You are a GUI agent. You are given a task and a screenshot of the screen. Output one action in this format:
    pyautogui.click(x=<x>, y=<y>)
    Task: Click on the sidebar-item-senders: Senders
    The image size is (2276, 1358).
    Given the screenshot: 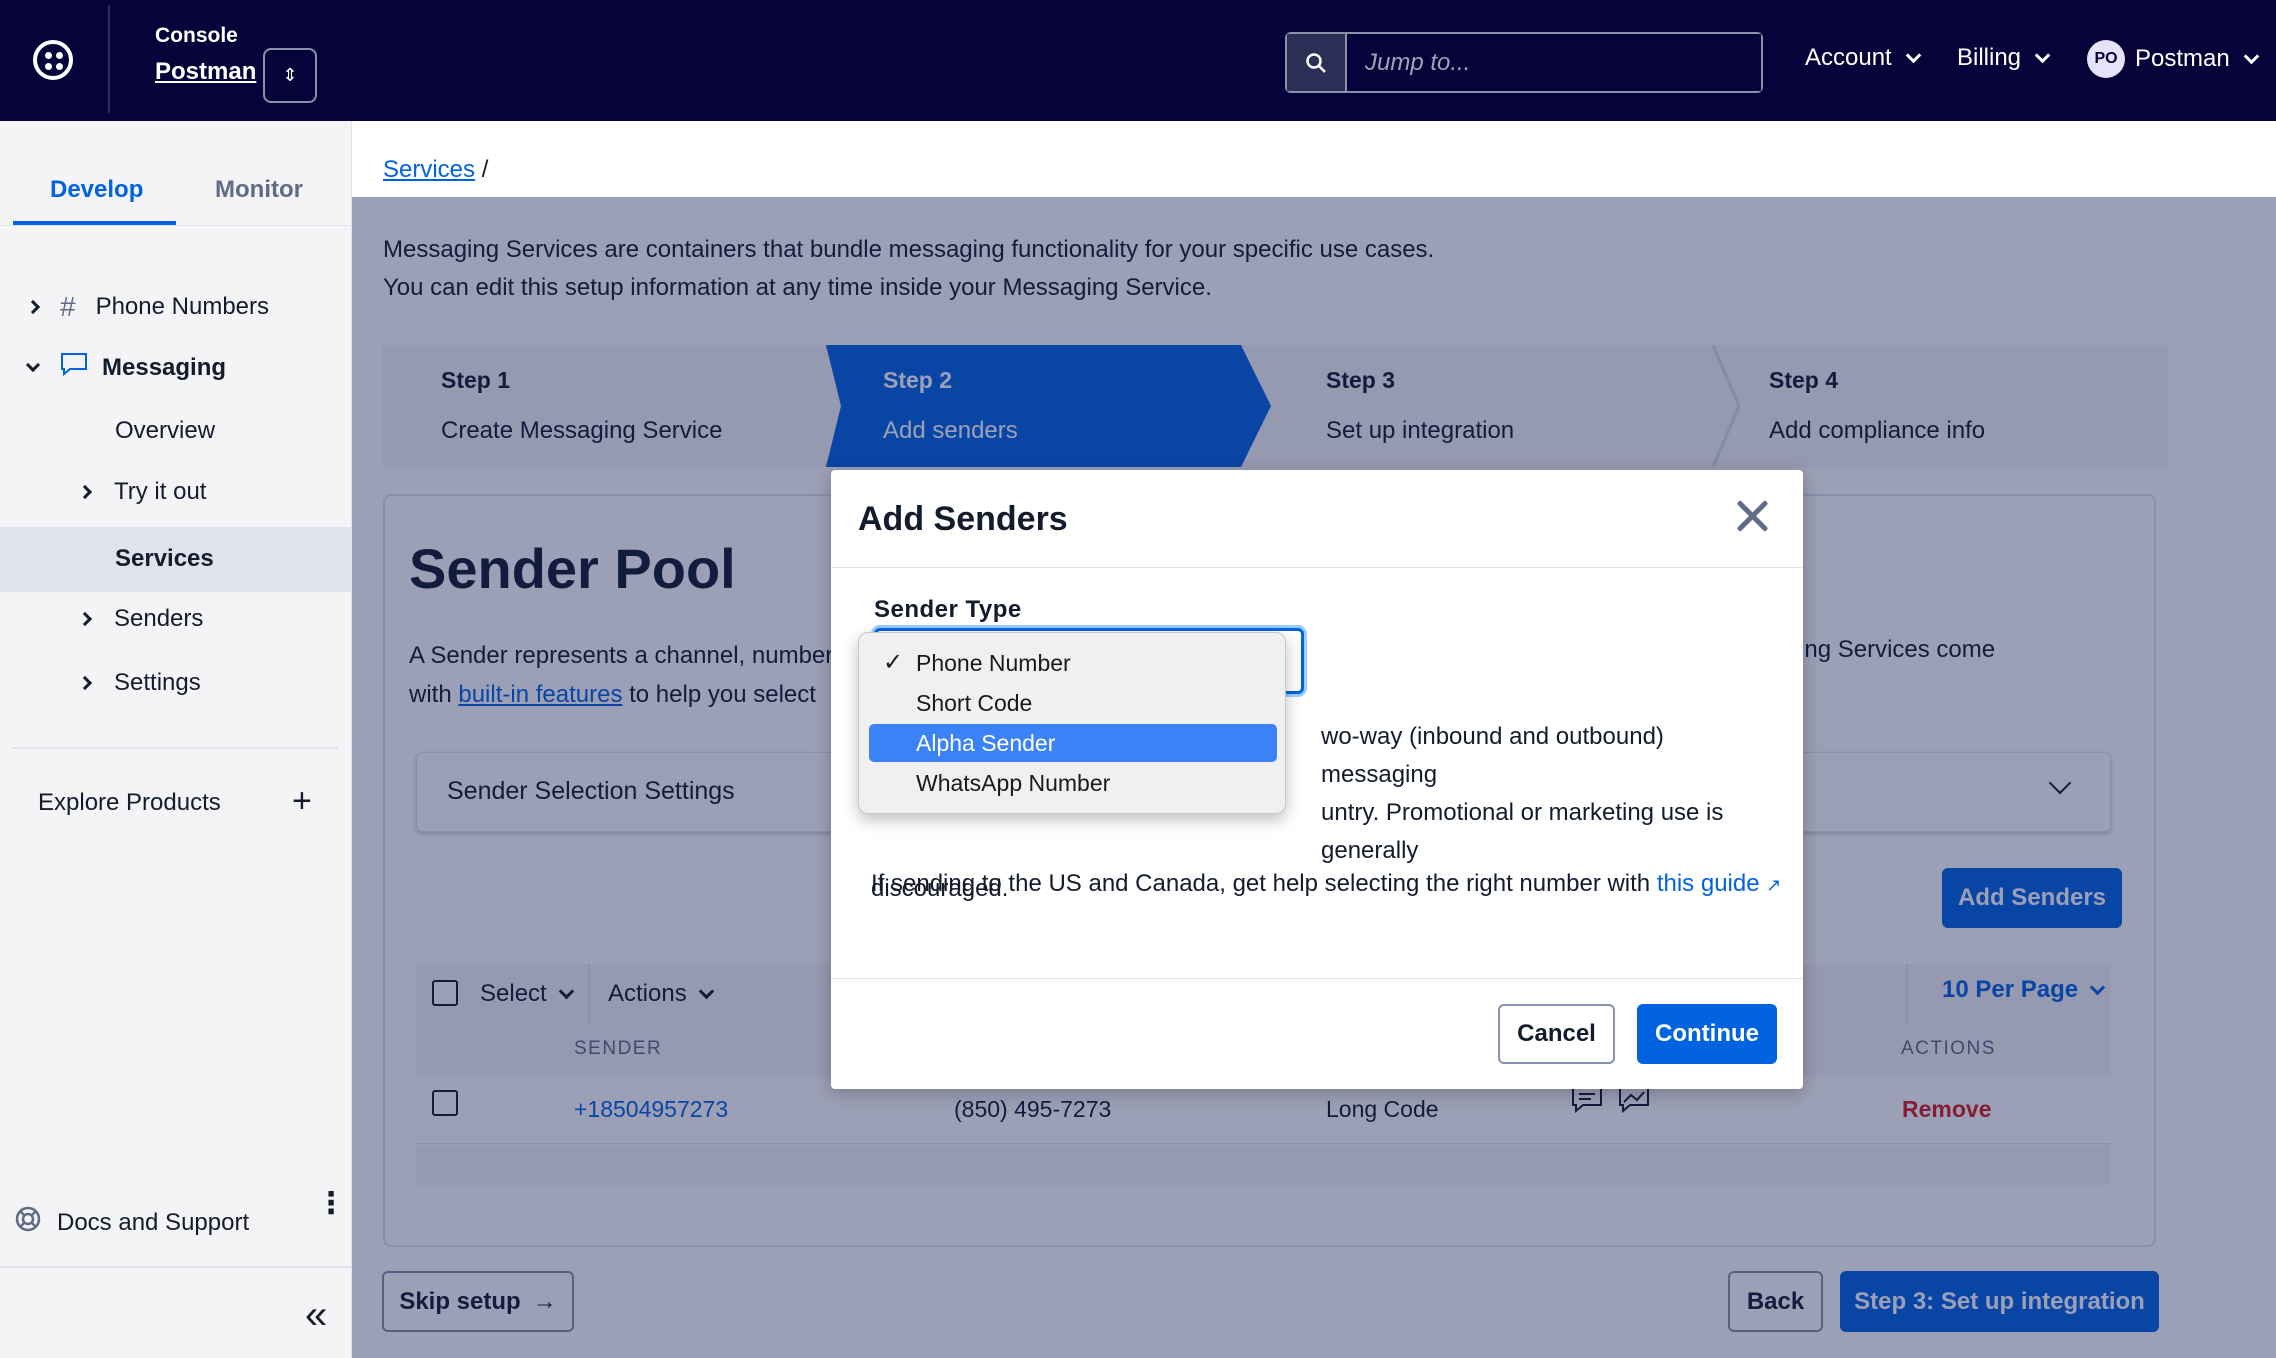 What is the action you would take?
    pyautogui.click(x=140, y=619)
    